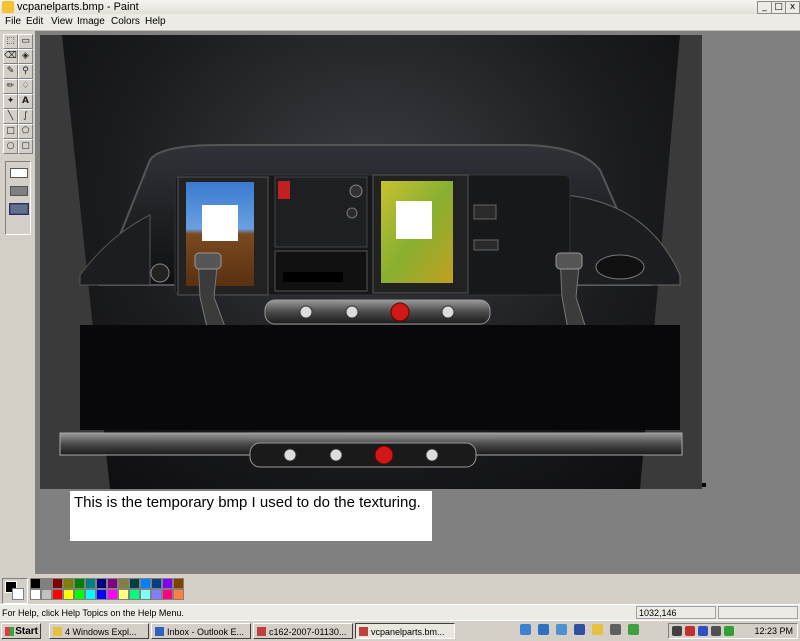 This screenshot has width=800, height=641. What do you see at coordinates (62, 22) in the screenshot?
I see `menu-view: View` at bounding box center [62, 22].